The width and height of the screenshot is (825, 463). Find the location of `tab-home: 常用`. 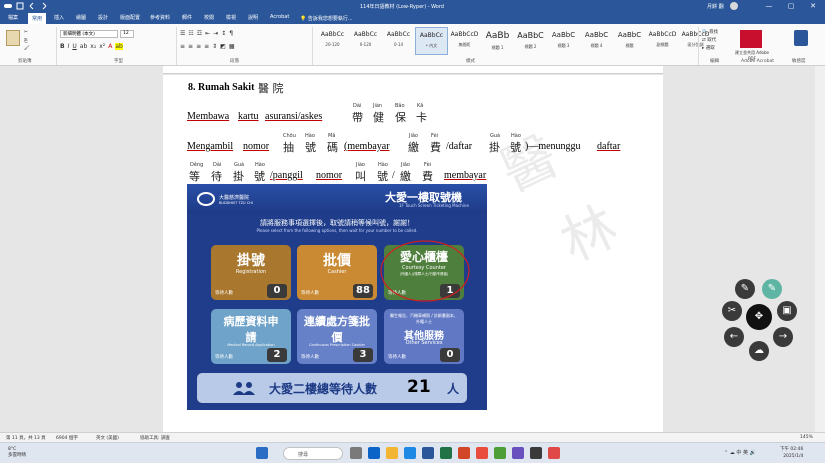

tab-home: 常用 is located at coordinates (37, 18).